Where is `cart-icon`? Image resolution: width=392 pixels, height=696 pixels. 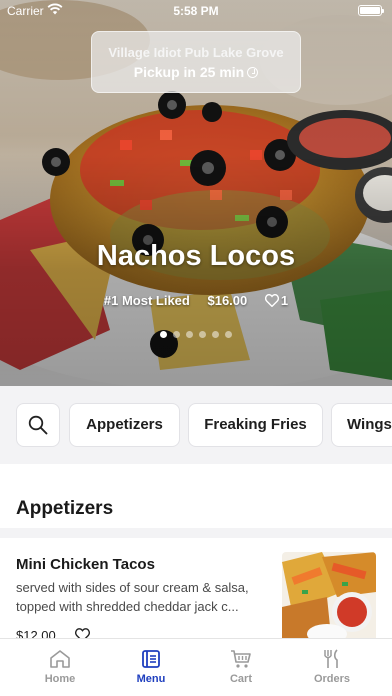
cart-icon is located at coordinates (241, 659).